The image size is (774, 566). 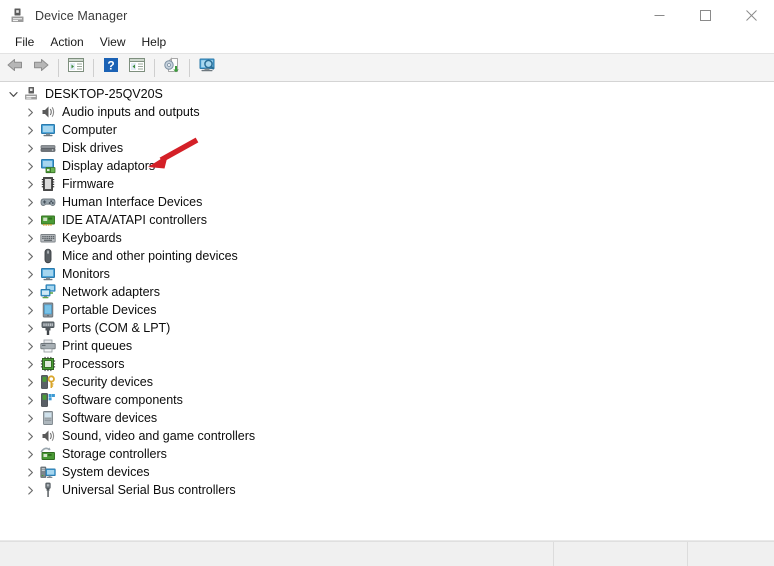 I want to click on forward-button, so click(x=41, y=68).